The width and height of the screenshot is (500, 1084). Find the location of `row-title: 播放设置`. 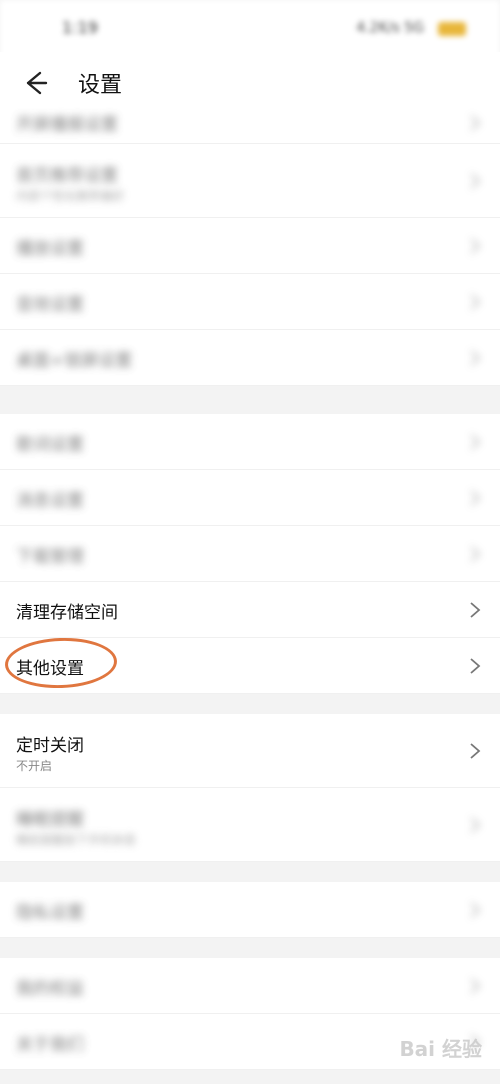

row-title: 播放设置 is located at coordinates (50, 249).